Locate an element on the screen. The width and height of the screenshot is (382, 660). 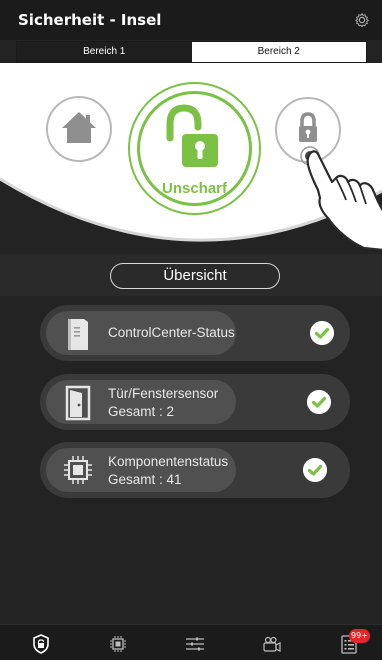
status-card-door-sensor: Tür/Fenstersensor Gesamt : 2 is located at coordinates (195, 402).